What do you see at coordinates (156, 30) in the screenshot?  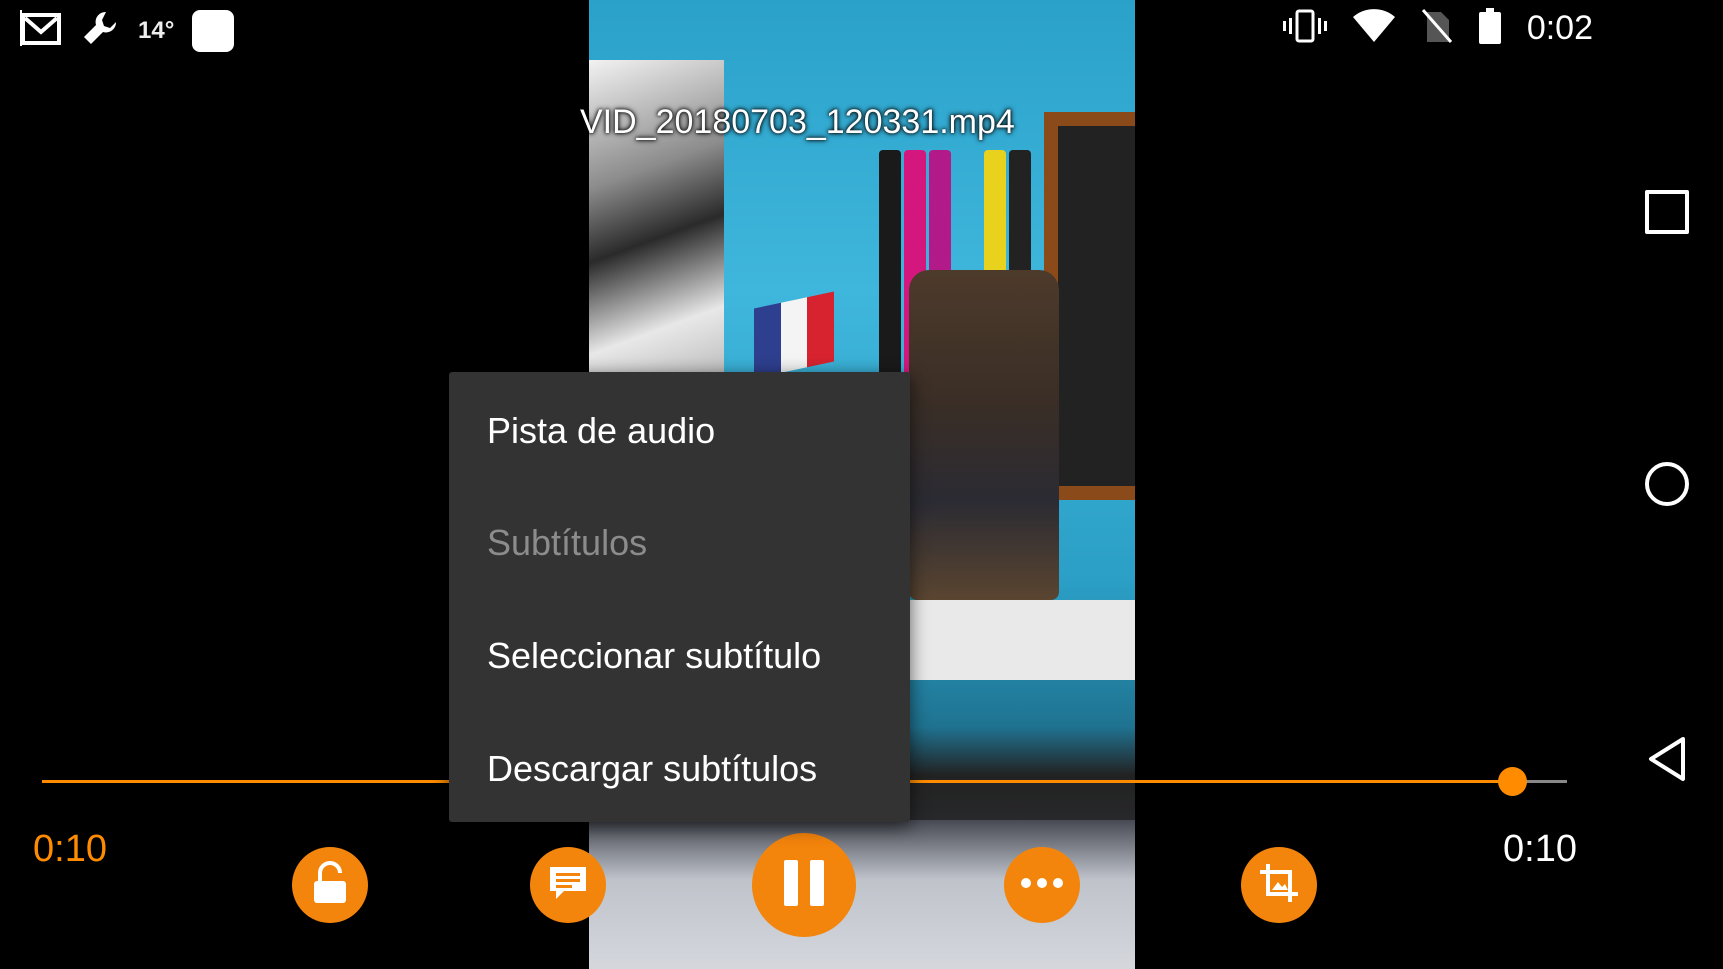 I see `temperature: 14°` at bounding box center [156, 30].